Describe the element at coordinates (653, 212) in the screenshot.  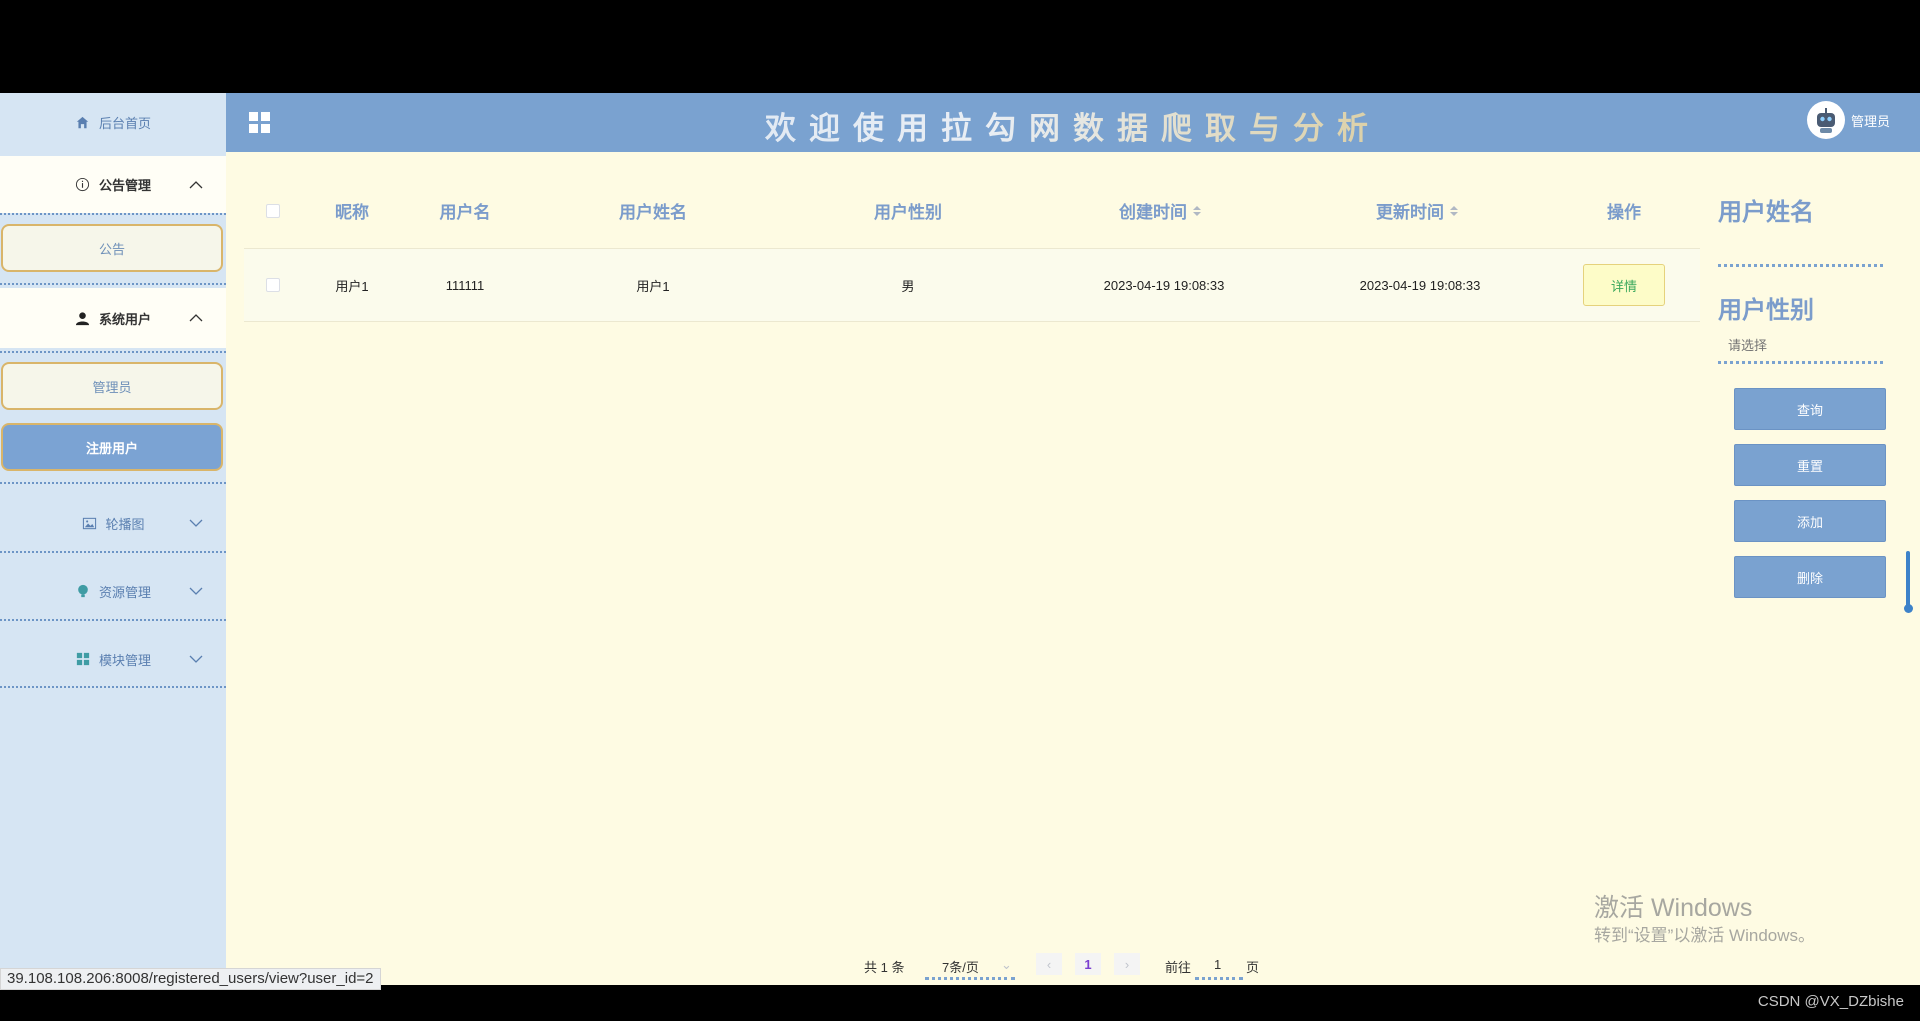
I see `column-header: 用户姓名` at that location.